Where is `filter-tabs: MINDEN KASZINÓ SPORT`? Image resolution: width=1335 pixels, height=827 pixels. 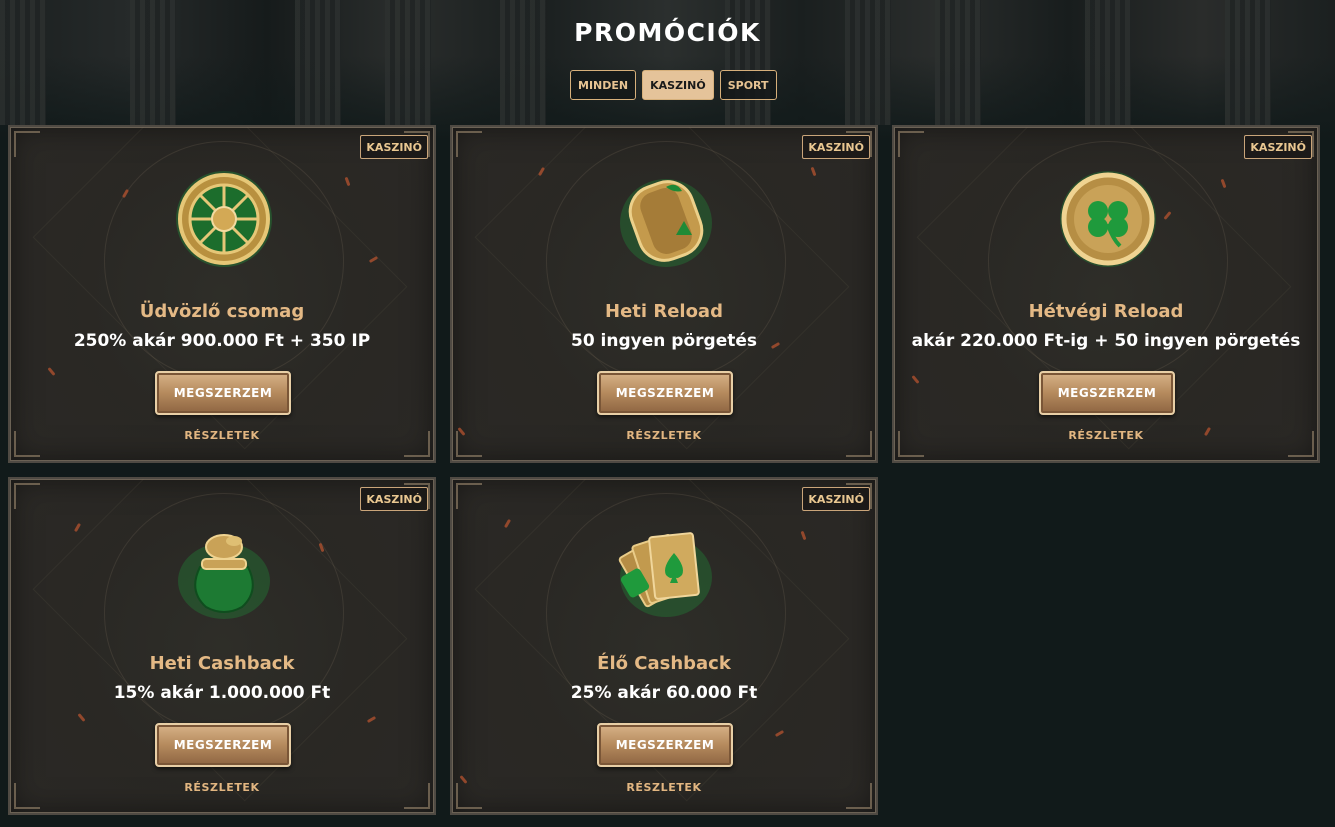
filter-tabs: MINDEN KASZINÓ SPORT is located at coordinates (673, 85).